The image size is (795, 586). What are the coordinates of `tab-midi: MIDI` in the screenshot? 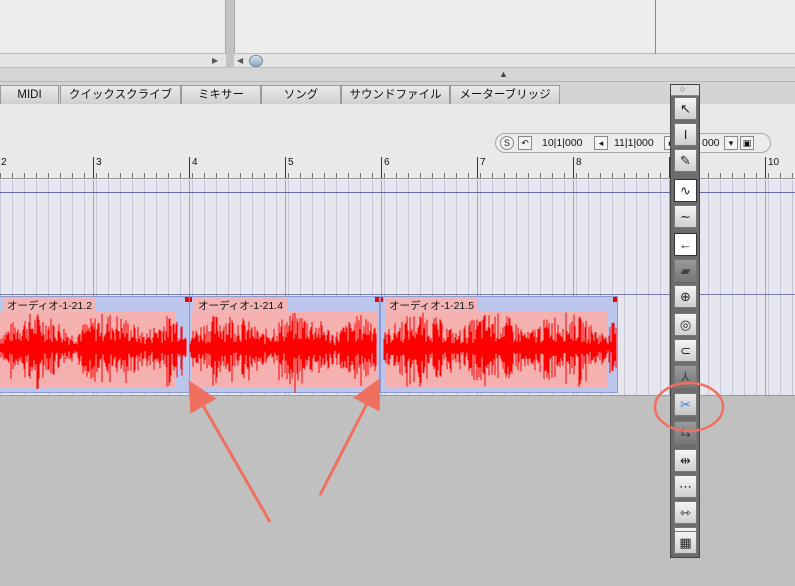 It's located at (29, 94).